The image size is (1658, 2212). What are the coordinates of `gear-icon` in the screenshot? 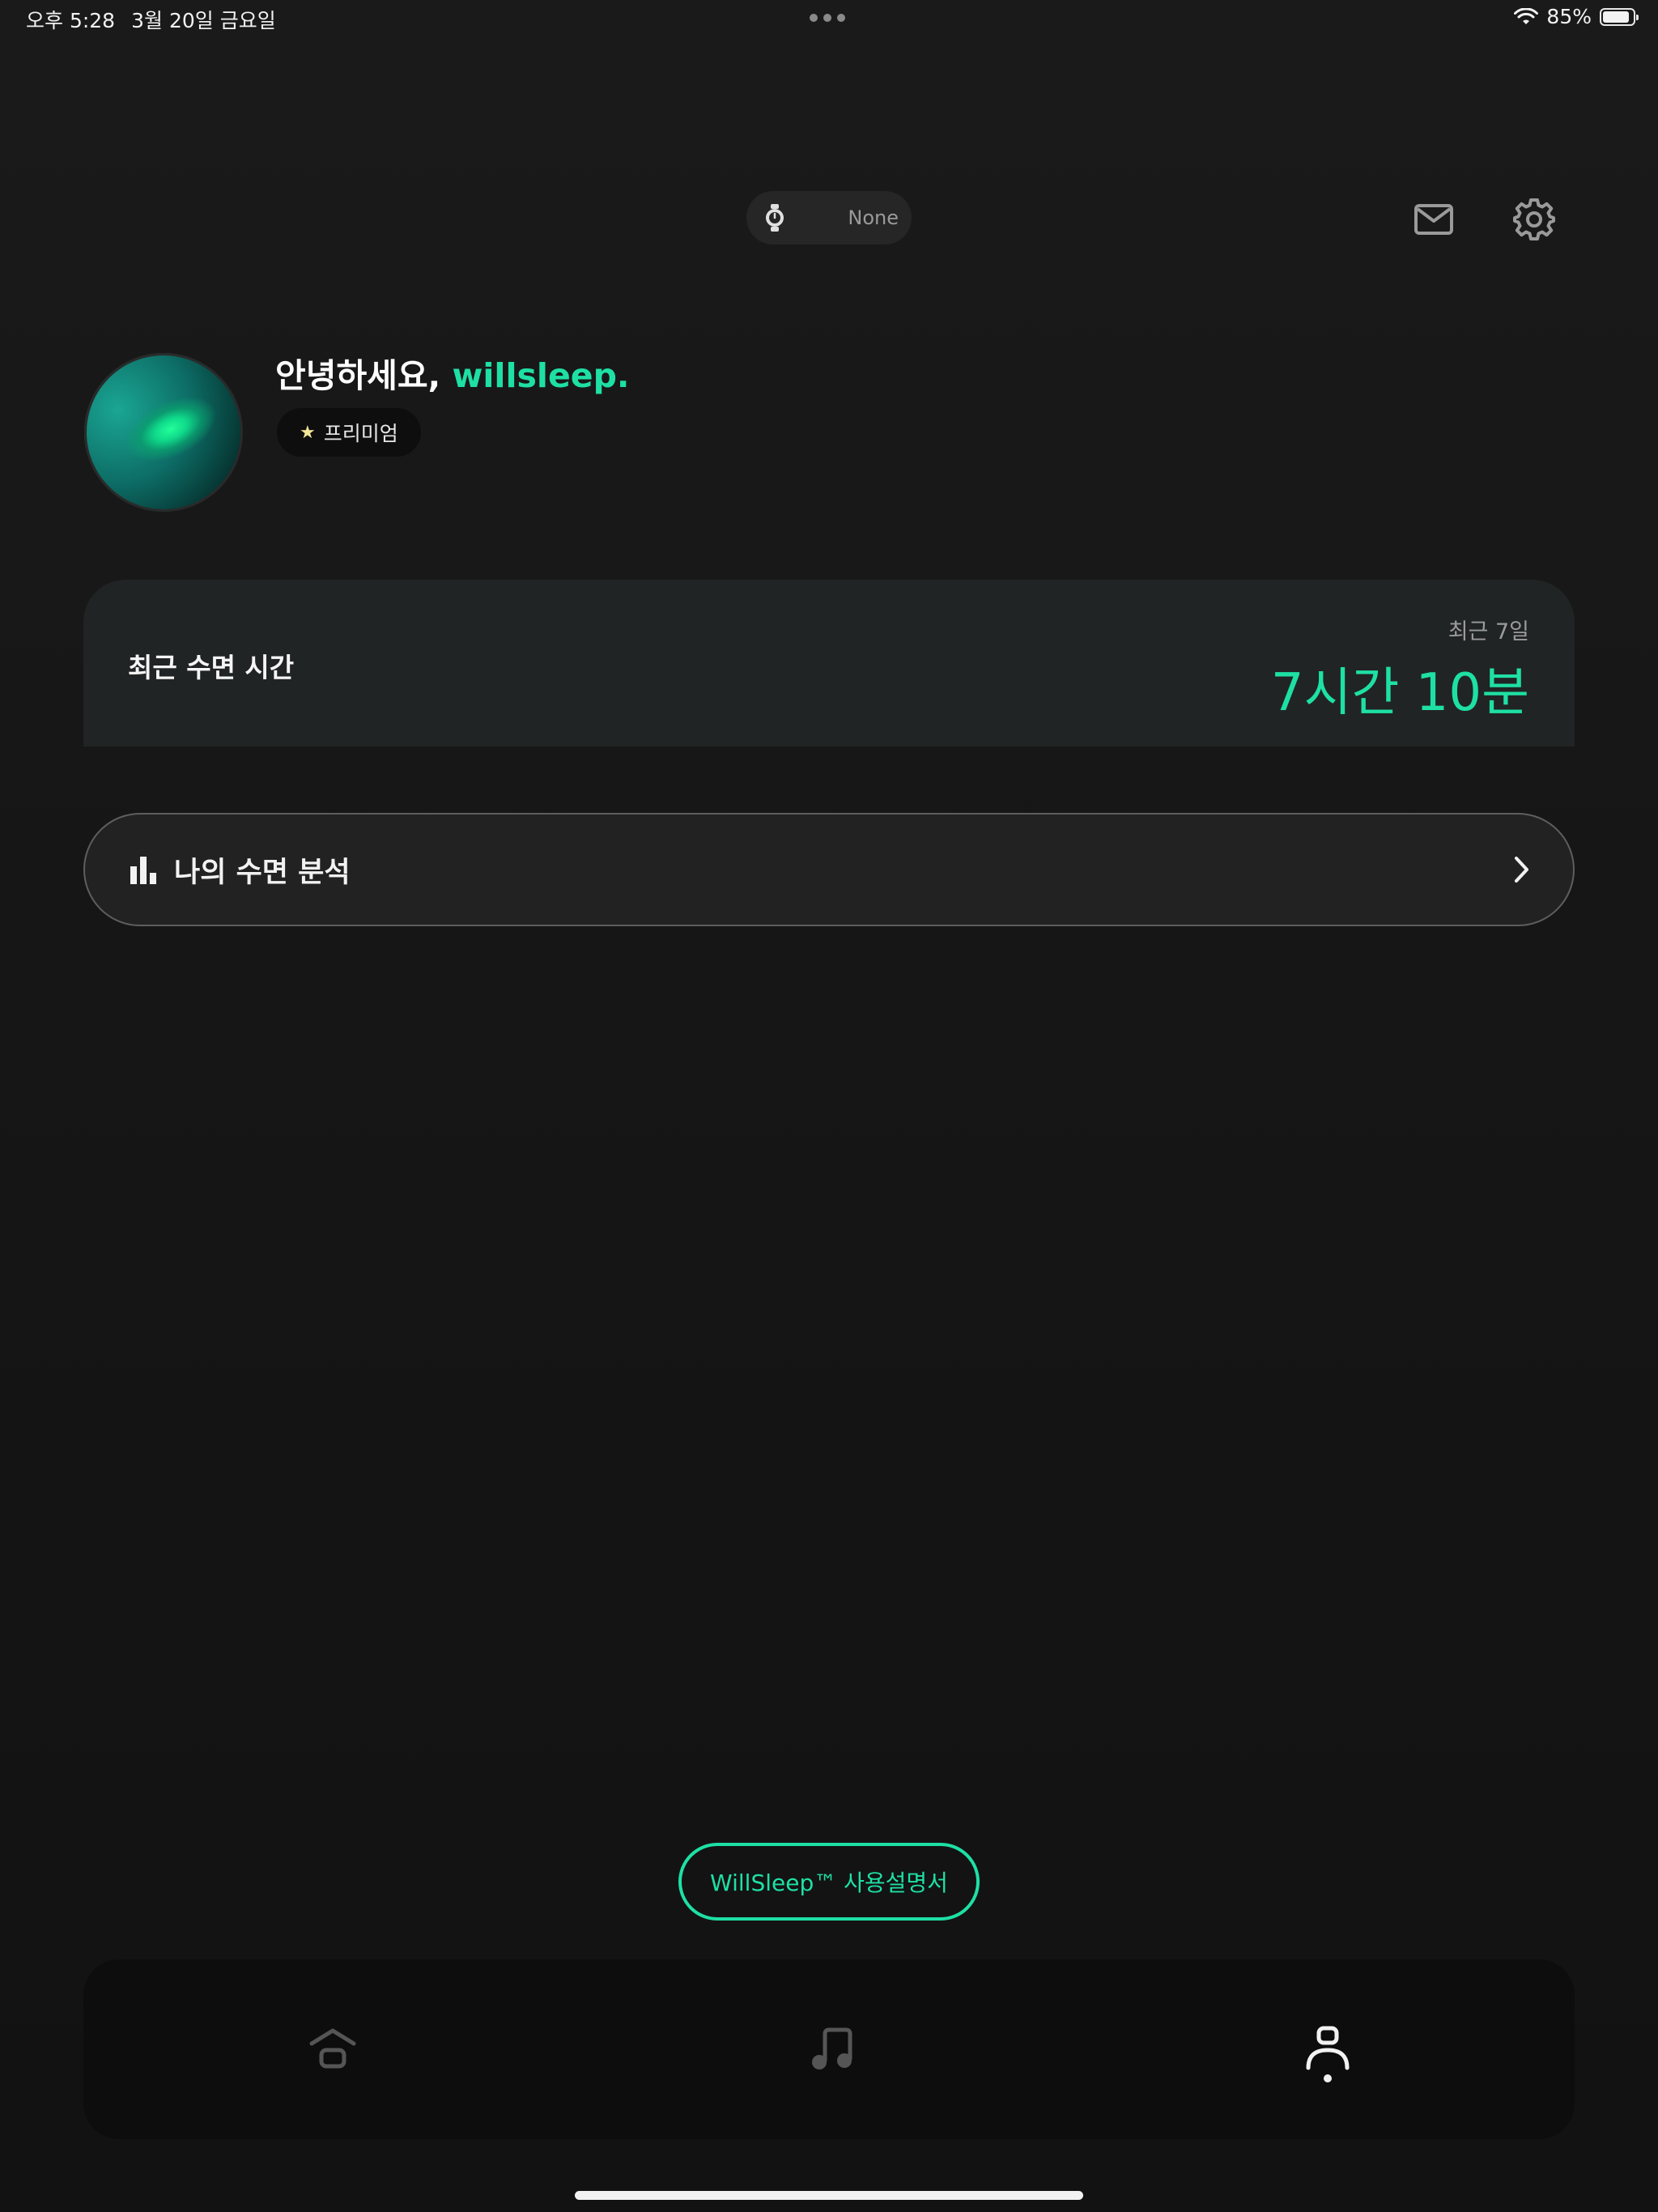 It's located at (1534, 219).